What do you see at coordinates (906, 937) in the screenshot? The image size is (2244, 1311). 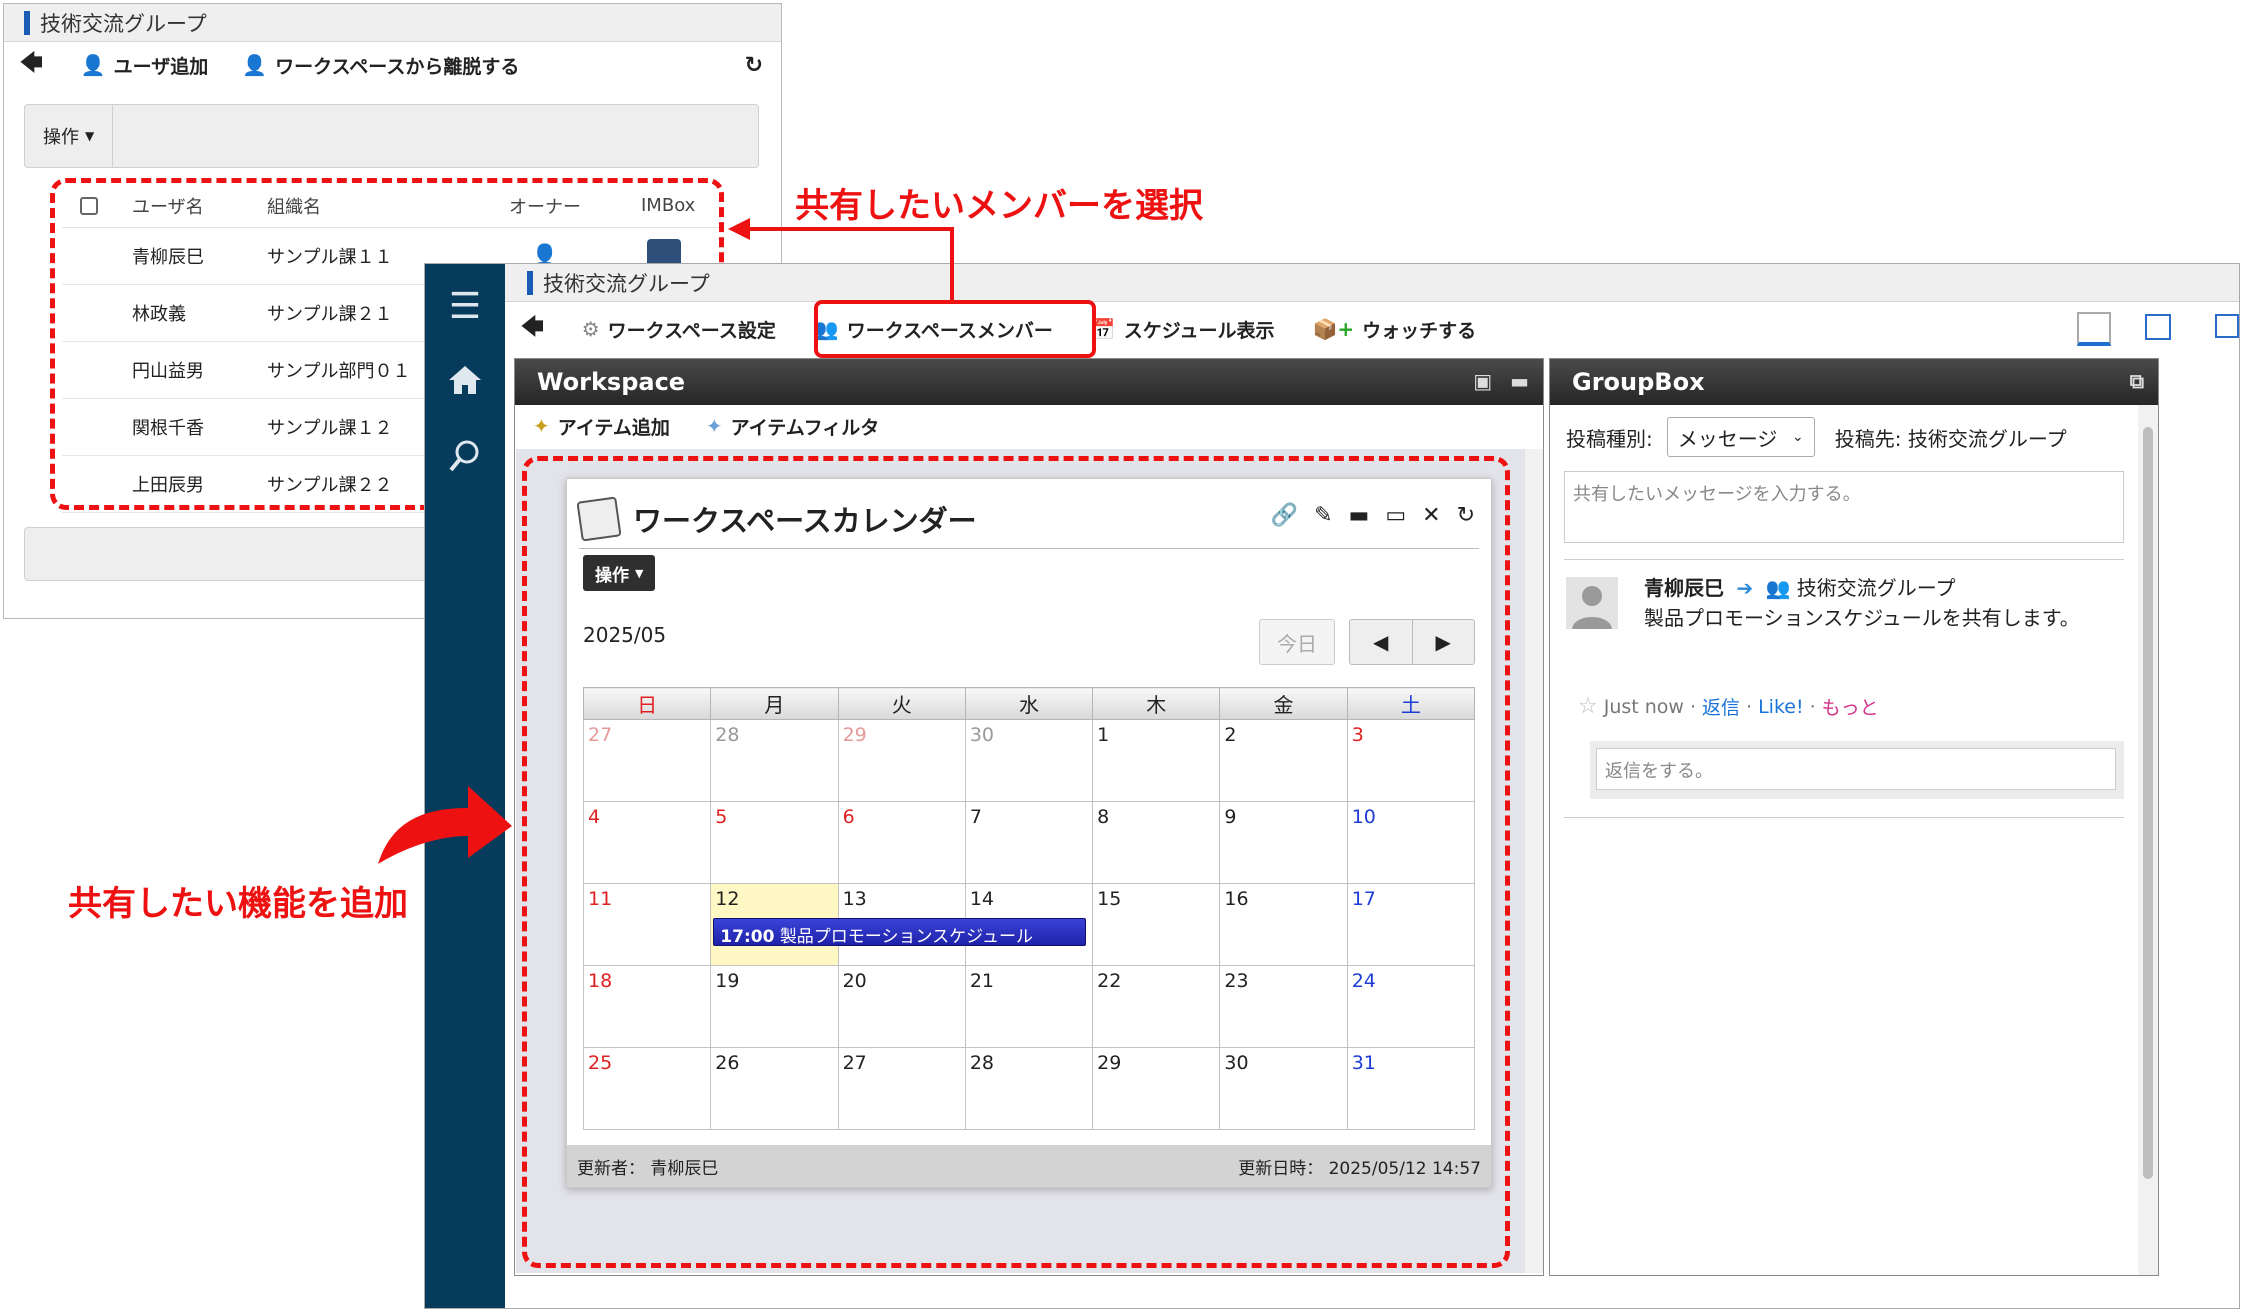 I see `event-title: 製品プロモーションスケジュール` at bounding box center [906, 937].